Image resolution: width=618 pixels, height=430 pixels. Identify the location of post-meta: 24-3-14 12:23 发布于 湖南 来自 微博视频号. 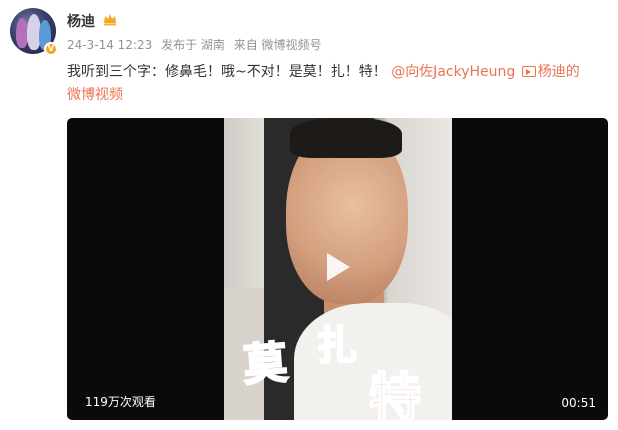
(197, 44).